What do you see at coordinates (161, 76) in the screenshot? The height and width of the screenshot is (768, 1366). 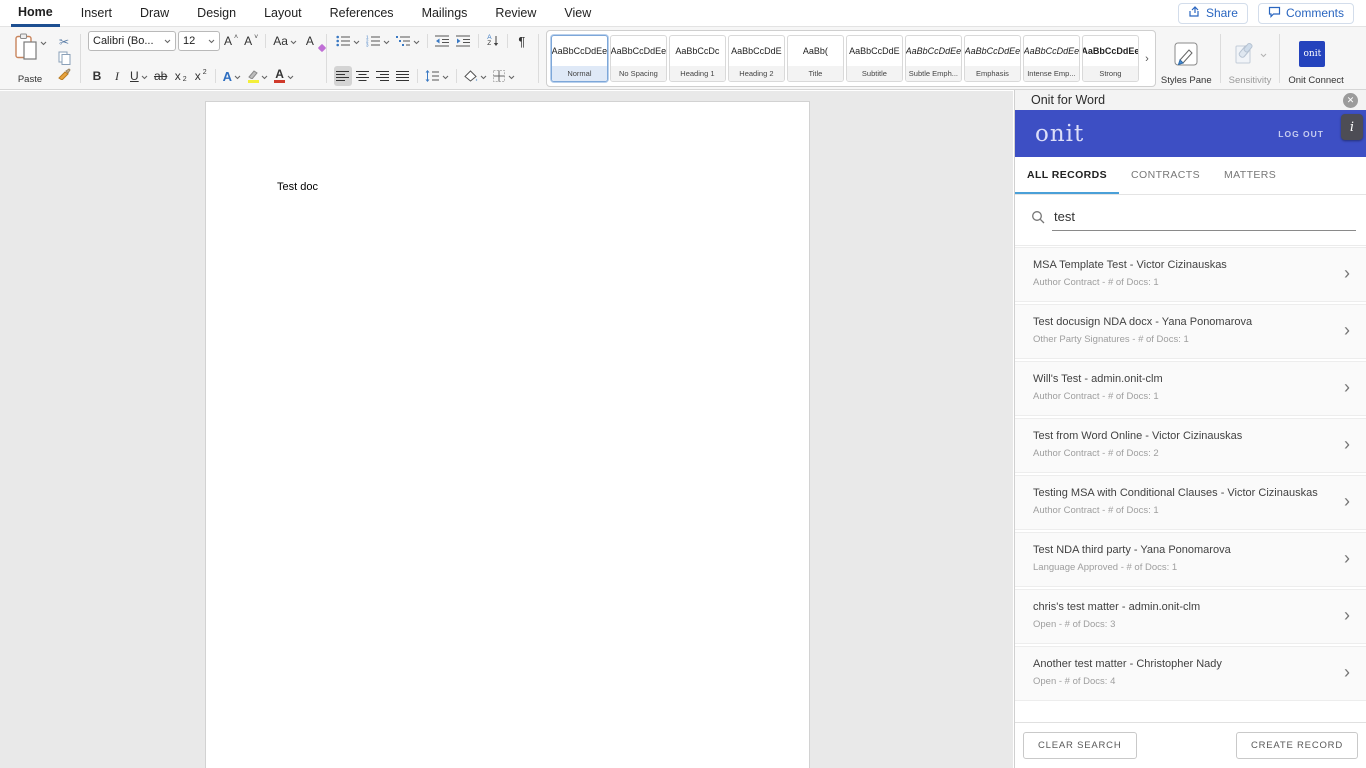 I see `strikethrough-button: ab` at bounding box center [161, 76].